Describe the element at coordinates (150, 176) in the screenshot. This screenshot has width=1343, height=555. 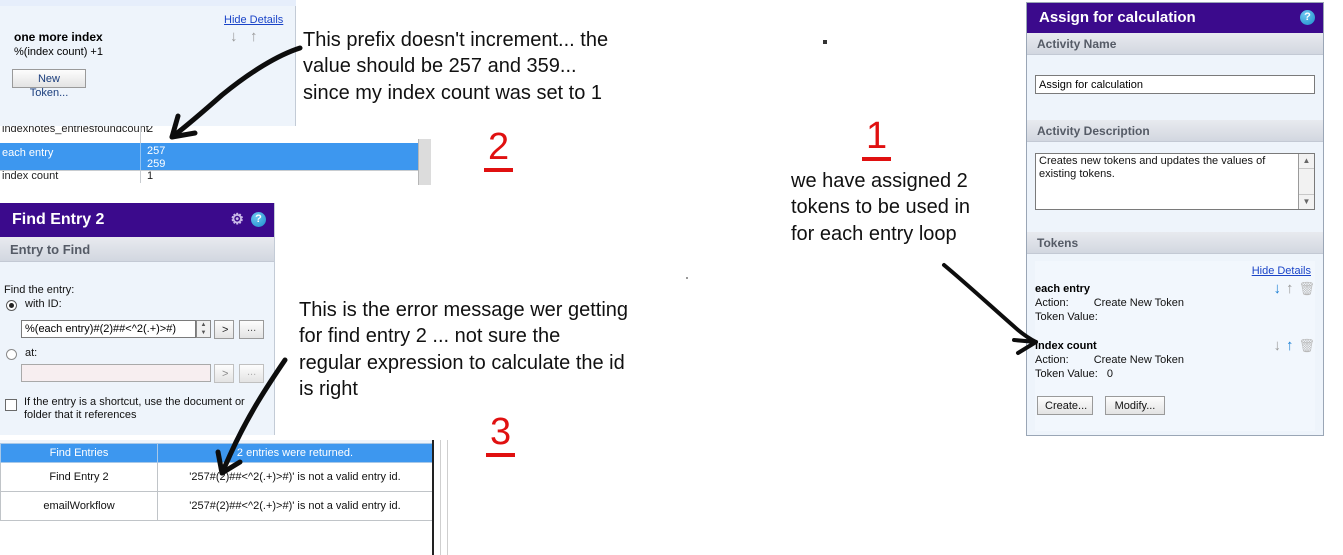
I see `token-grid-value: 1` at that location.